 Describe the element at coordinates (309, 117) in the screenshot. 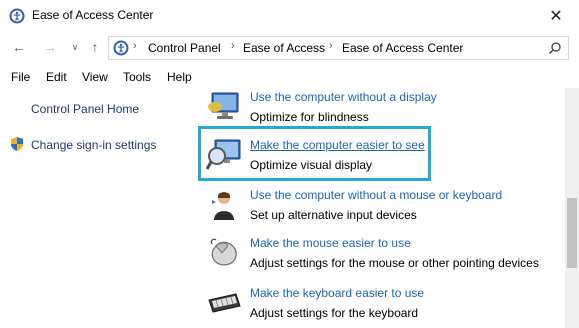

I see `use-without-display-description: Optimize for blindness` at that location.